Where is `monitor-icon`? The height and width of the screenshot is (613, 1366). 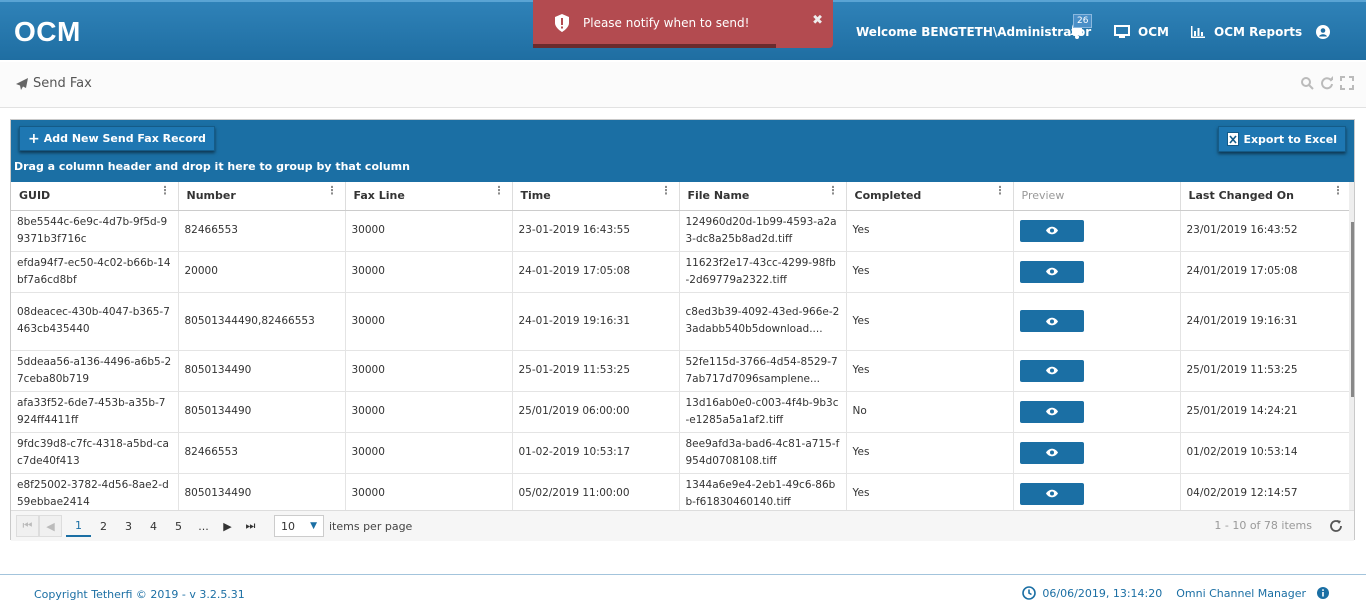 monitor-icon is located at coordinates (1122, 31).